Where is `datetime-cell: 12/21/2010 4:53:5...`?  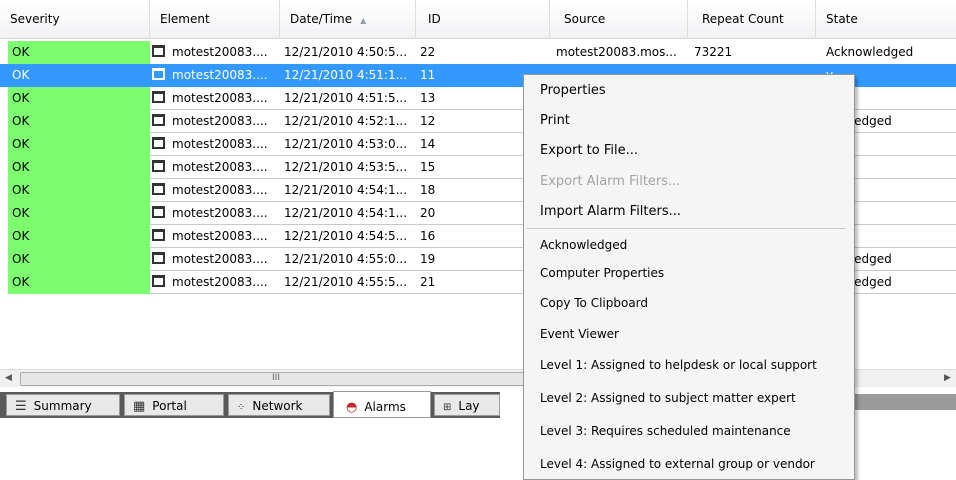 datetime-cell: 12/21/2010 4:53:5... is located at coordinates (346, 167).